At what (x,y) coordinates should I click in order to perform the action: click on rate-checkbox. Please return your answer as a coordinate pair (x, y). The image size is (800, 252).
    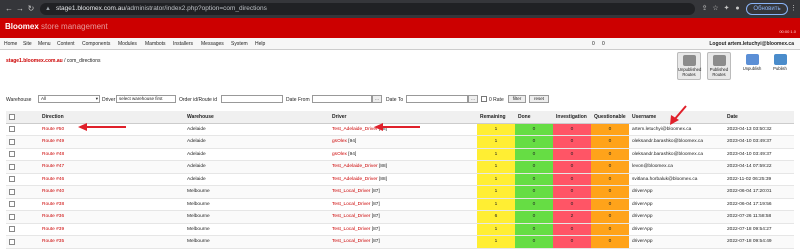
    Looking at the image, I should click on (484, 99).